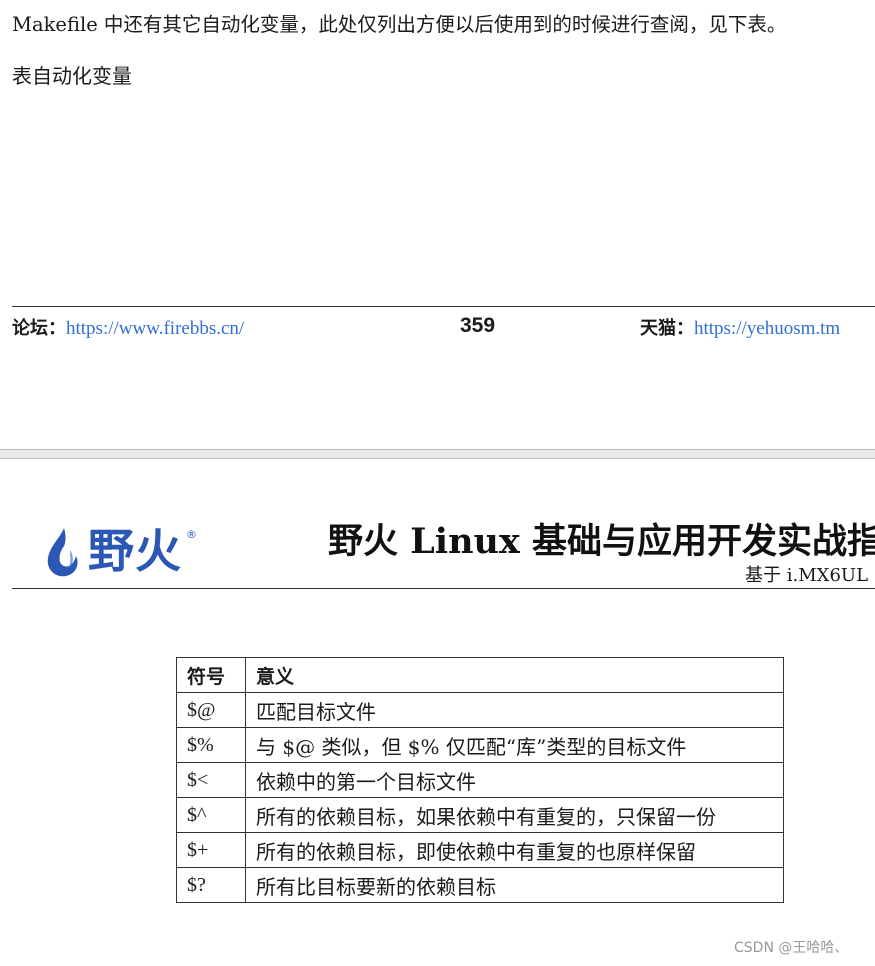  What do you see at coordinates (514, 710) in the screenshot?
I see `meaning-cell: 匹配目标文件` at bounding box center [514, 710].